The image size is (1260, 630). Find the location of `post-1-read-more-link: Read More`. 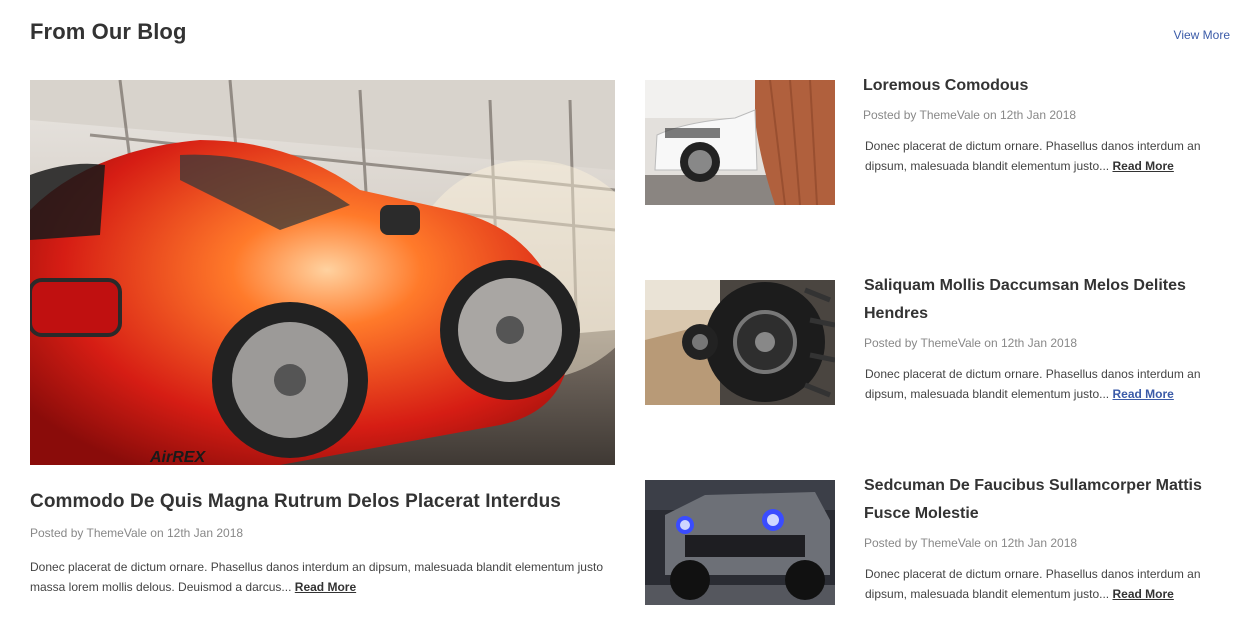

post-1-read-more-link: Read More is located at coordinates (1142, 166).